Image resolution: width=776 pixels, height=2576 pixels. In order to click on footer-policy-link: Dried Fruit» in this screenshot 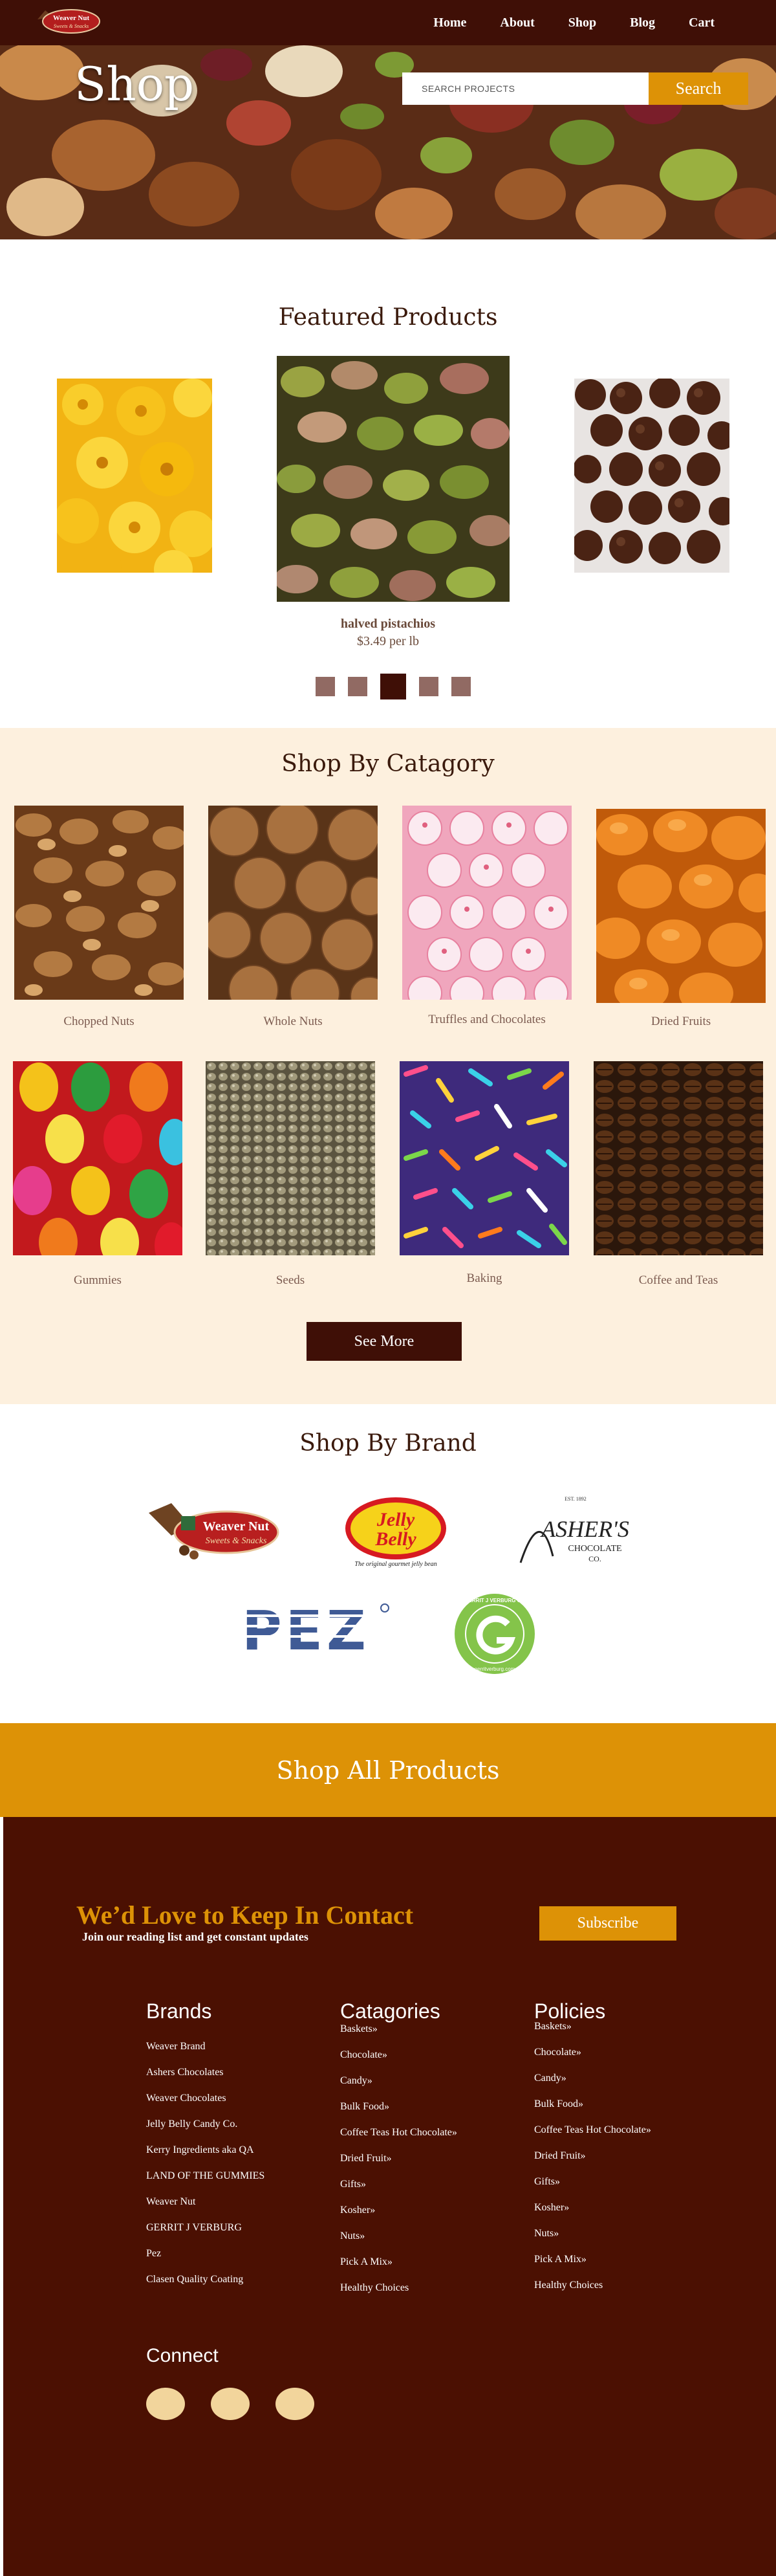, I will do `click(602, 2157)`.